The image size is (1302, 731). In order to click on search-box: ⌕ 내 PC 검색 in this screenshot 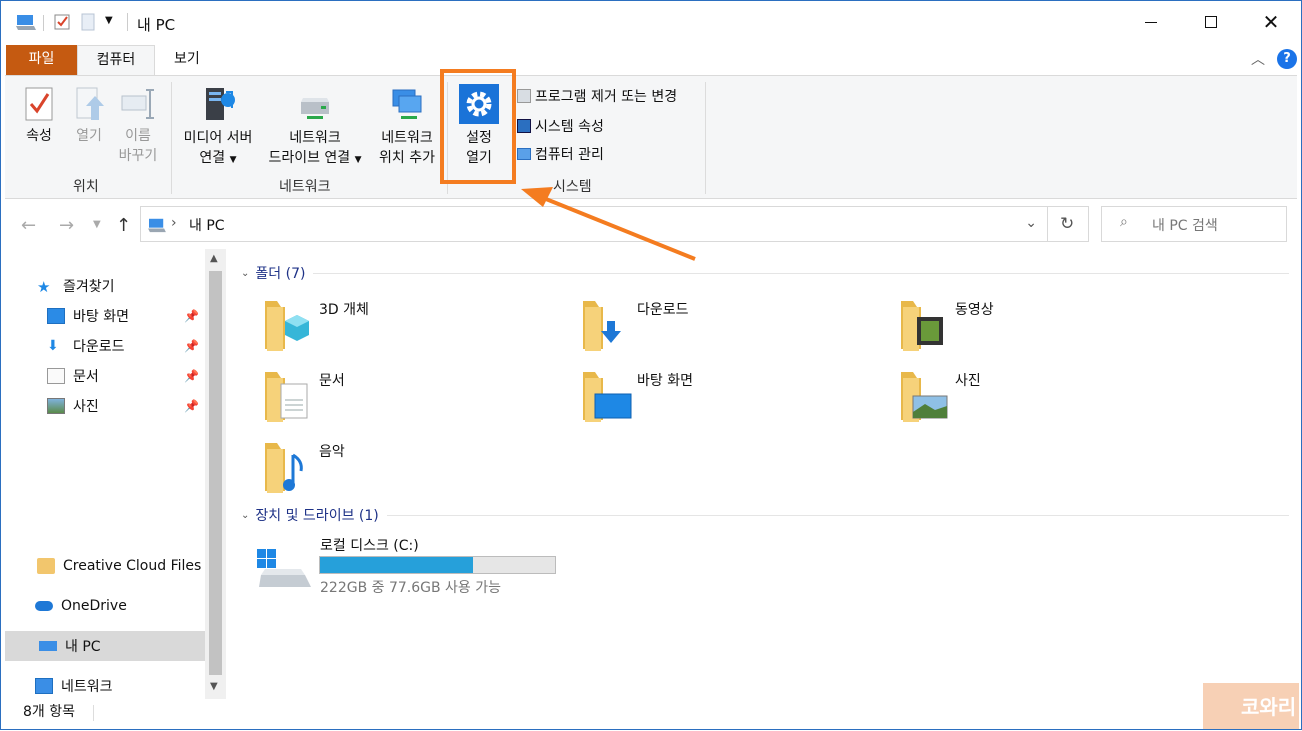, I will do `click(1194, 224)`.